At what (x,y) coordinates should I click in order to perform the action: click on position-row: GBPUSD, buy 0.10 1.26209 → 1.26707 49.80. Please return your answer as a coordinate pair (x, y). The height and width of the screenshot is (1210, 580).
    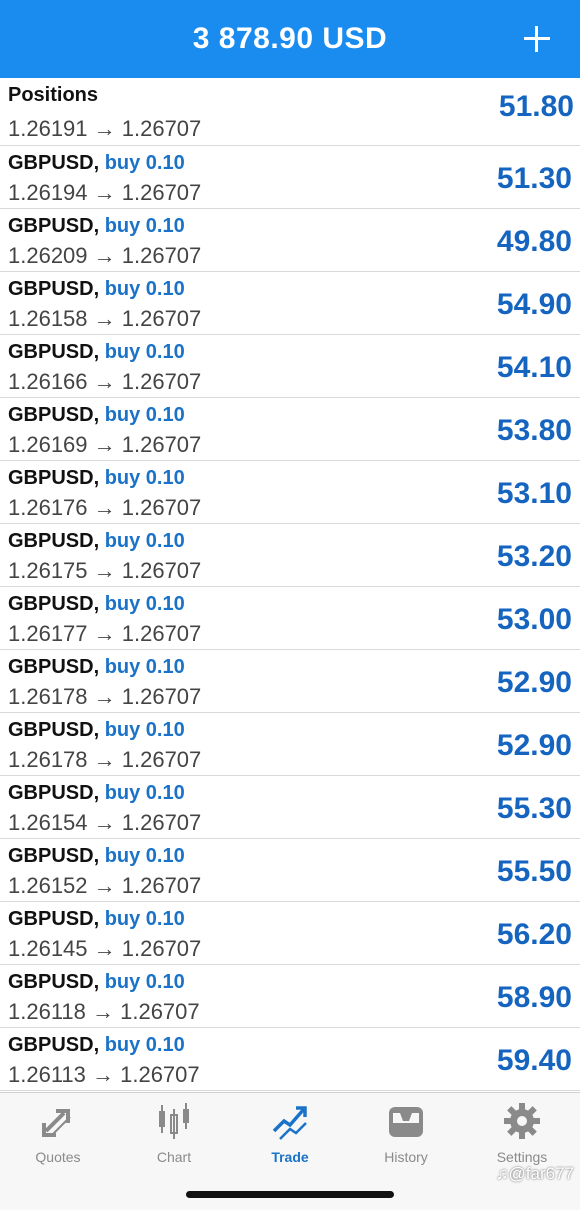
    Looking at the image, I should click on (290, 240).